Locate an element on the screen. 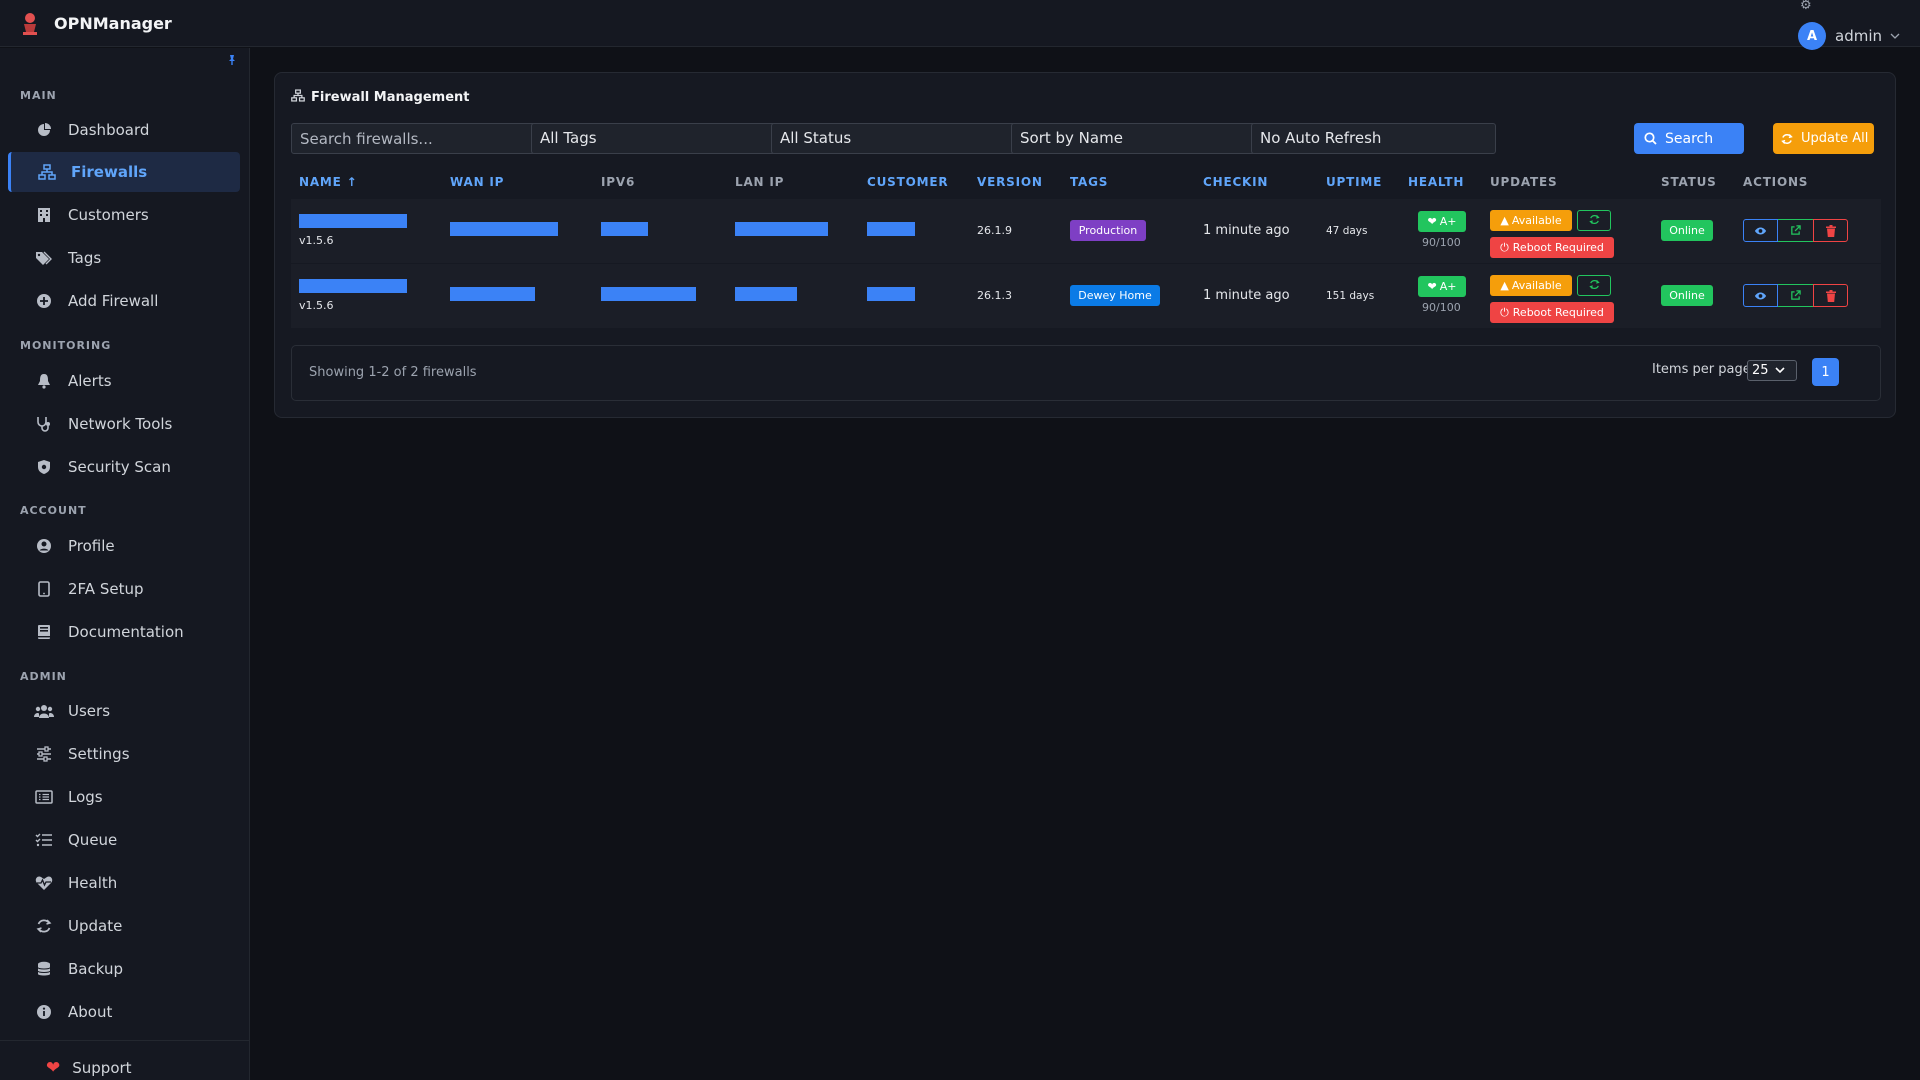 The image size is (1920, 1080). page-button-1: 1 is located at coordinates (1825, 372).